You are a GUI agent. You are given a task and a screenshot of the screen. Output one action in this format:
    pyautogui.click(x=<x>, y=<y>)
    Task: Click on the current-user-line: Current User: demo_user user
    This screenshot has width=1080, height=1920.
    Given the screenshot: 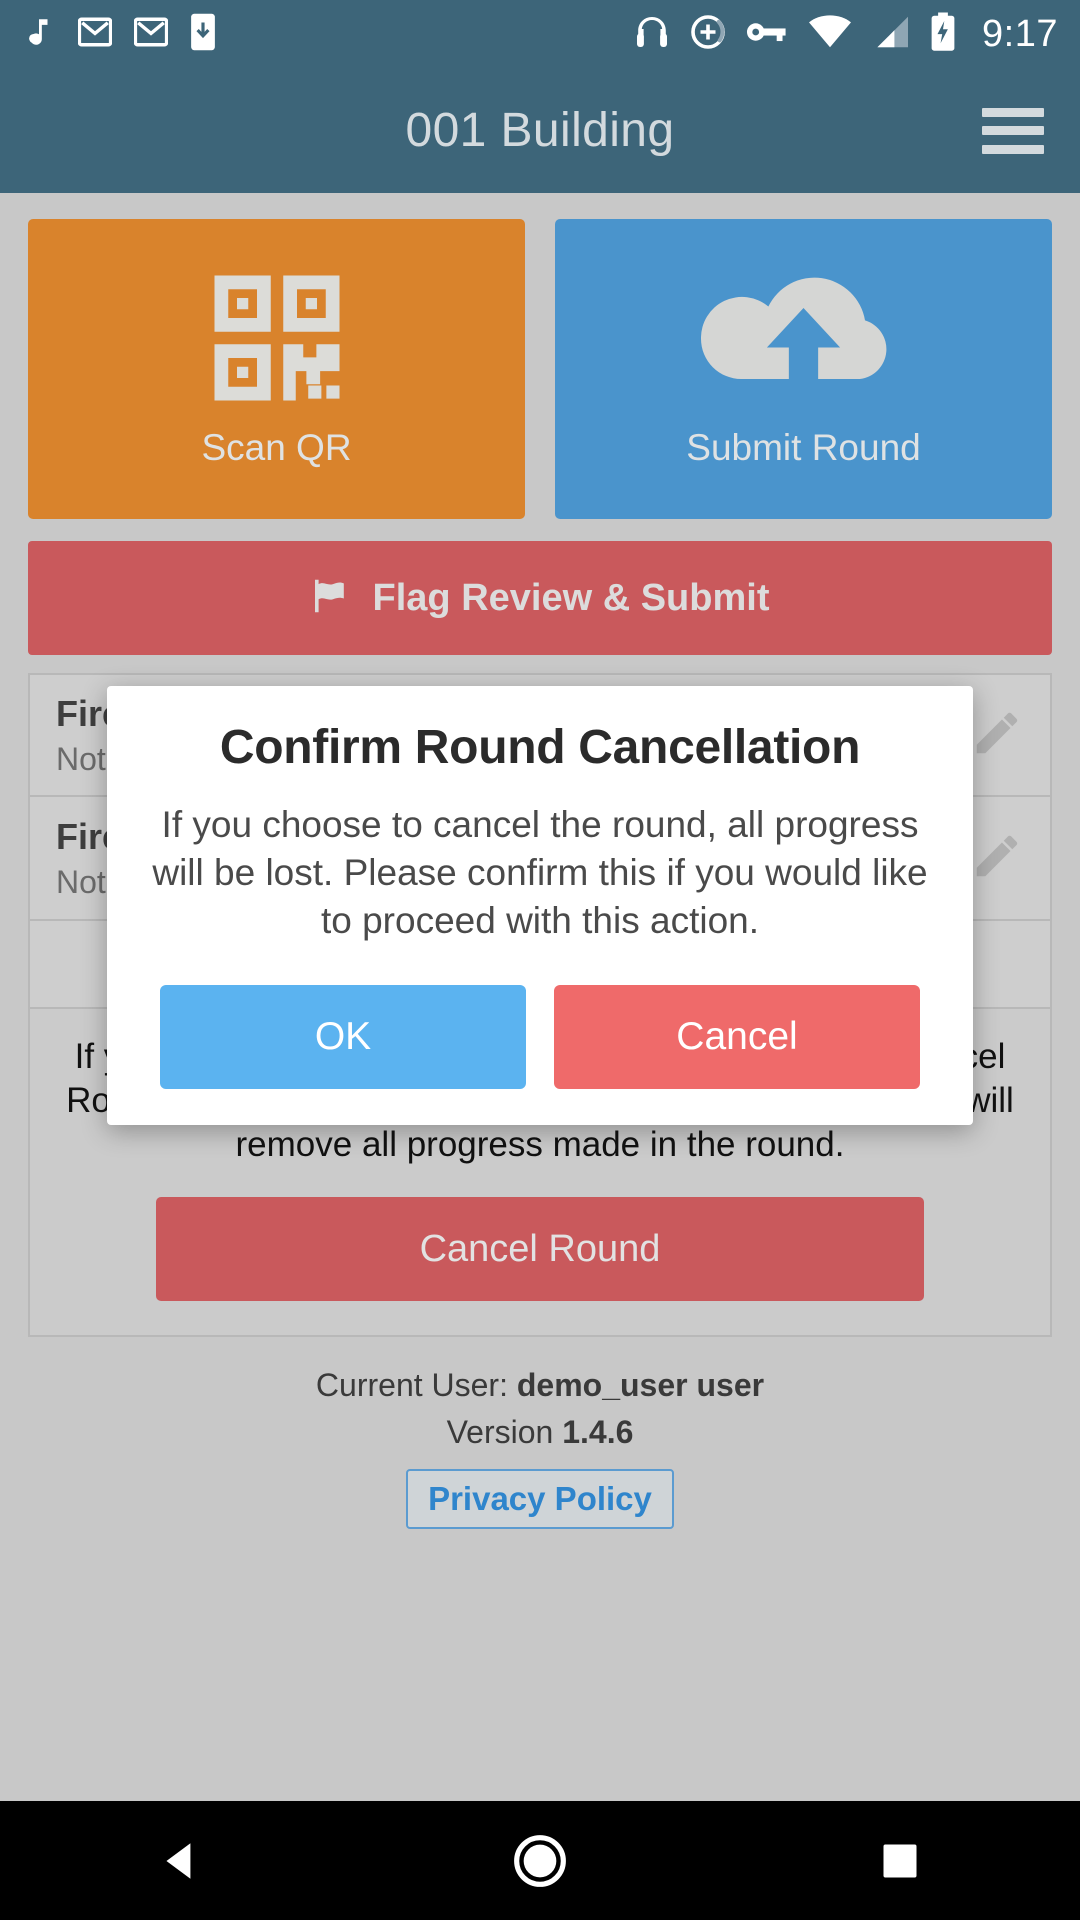 What is the action you would take?
    pyautogui.click(x=540, y=1385)
    